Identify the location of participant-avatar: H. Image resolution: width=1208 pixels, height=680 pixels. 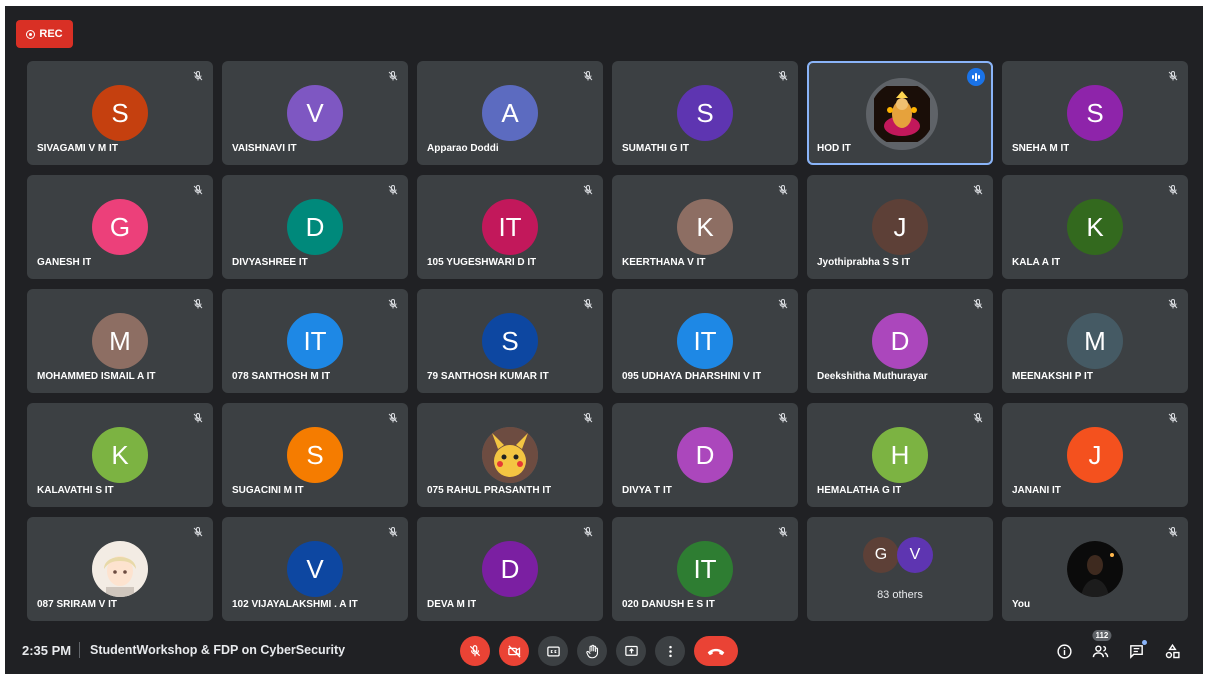
(900, 455).